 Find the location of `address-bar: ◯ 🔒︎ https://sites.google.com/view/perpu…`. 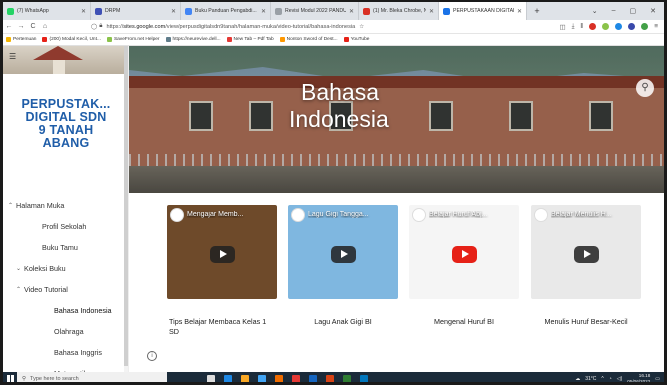

address-bar: ◯ 🔒︎ https://sites.google.com/view/perpu… is located at coordinates (256, 27).